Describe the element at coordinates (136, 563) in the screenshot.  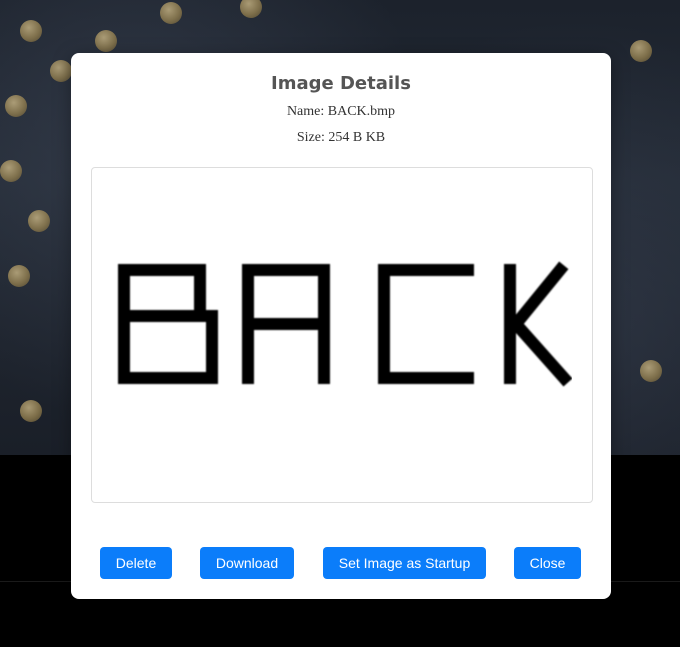
I see `delete-button: Delete` at that location.